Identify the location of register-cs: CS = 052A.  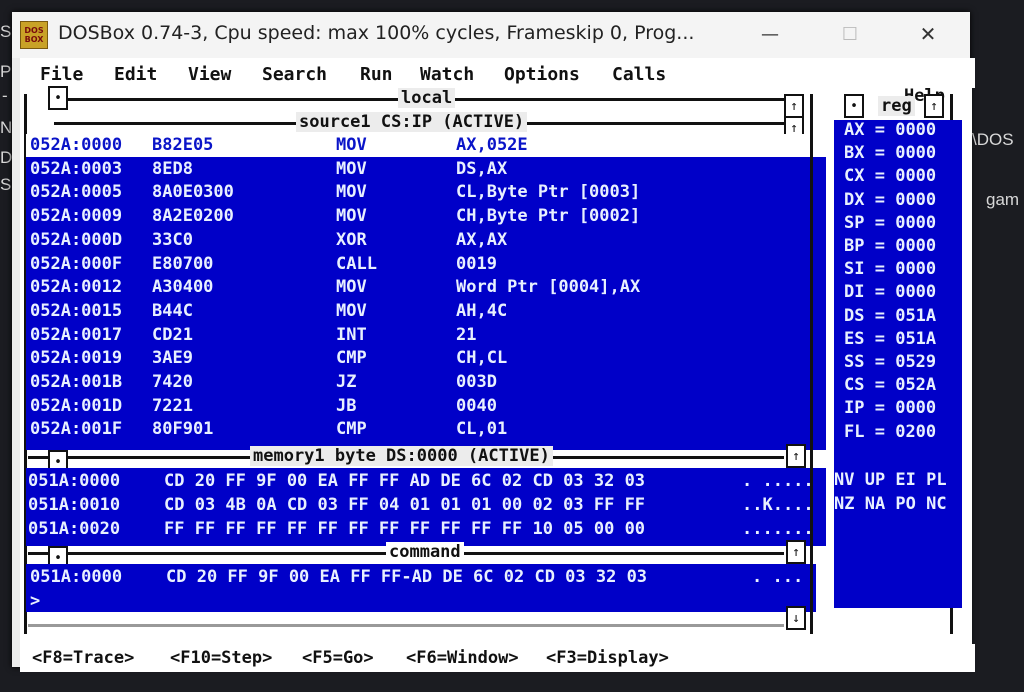
(890, 385).